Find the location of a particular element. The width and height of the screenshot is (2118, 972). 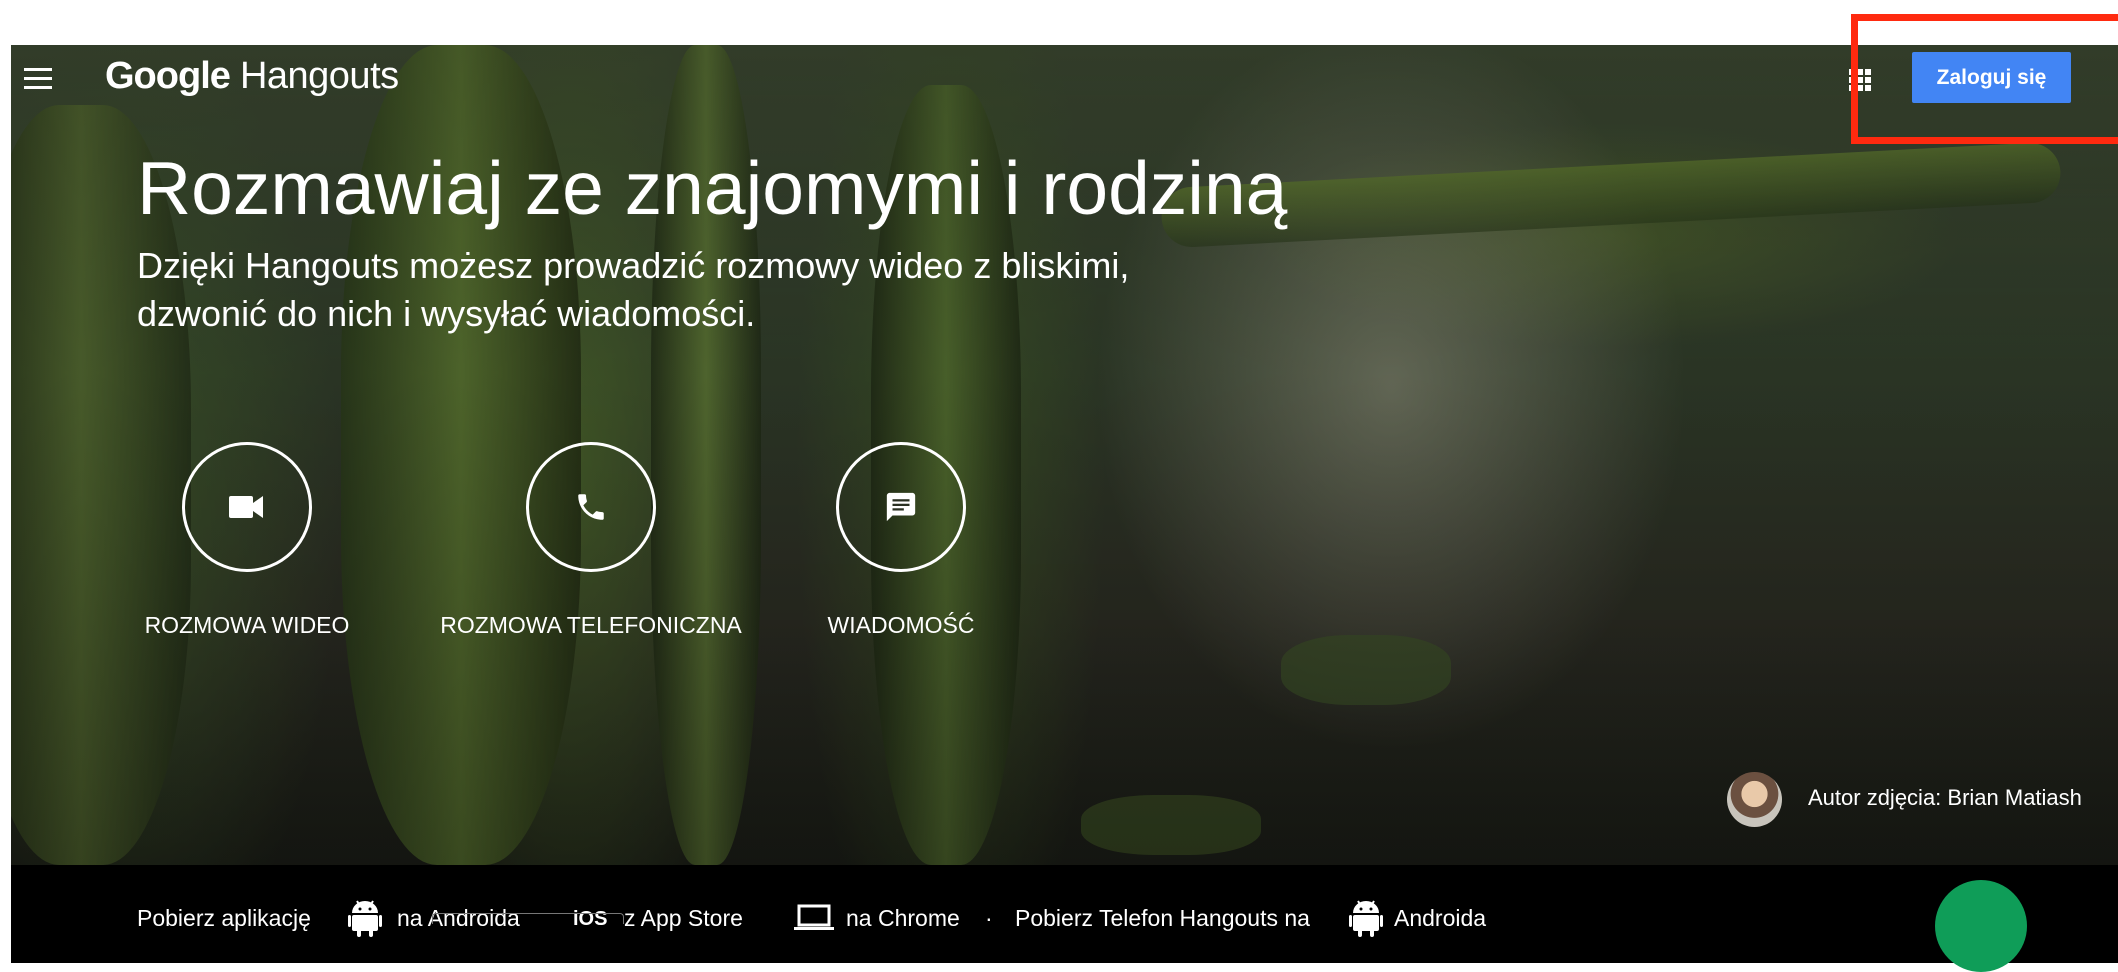

bottom-tab-edge is located at coordinates (528, 918).